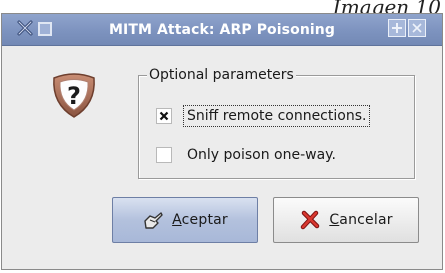 This screenshot has height=273, width=445. I want to click on window-title: MITM Attack: ARP Poisoning, so click(222, 30).